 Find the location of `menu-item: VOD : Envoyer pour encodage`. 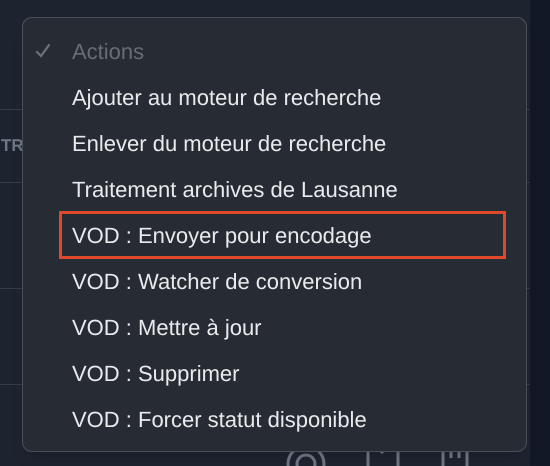

menu-item: VOD : Envoyer pour encodage is located at coordinates (282, 235).